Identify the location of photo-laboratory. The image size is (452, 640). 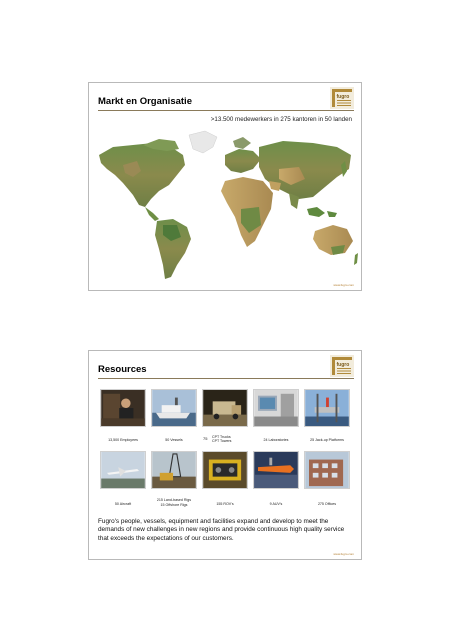
(276, 408).